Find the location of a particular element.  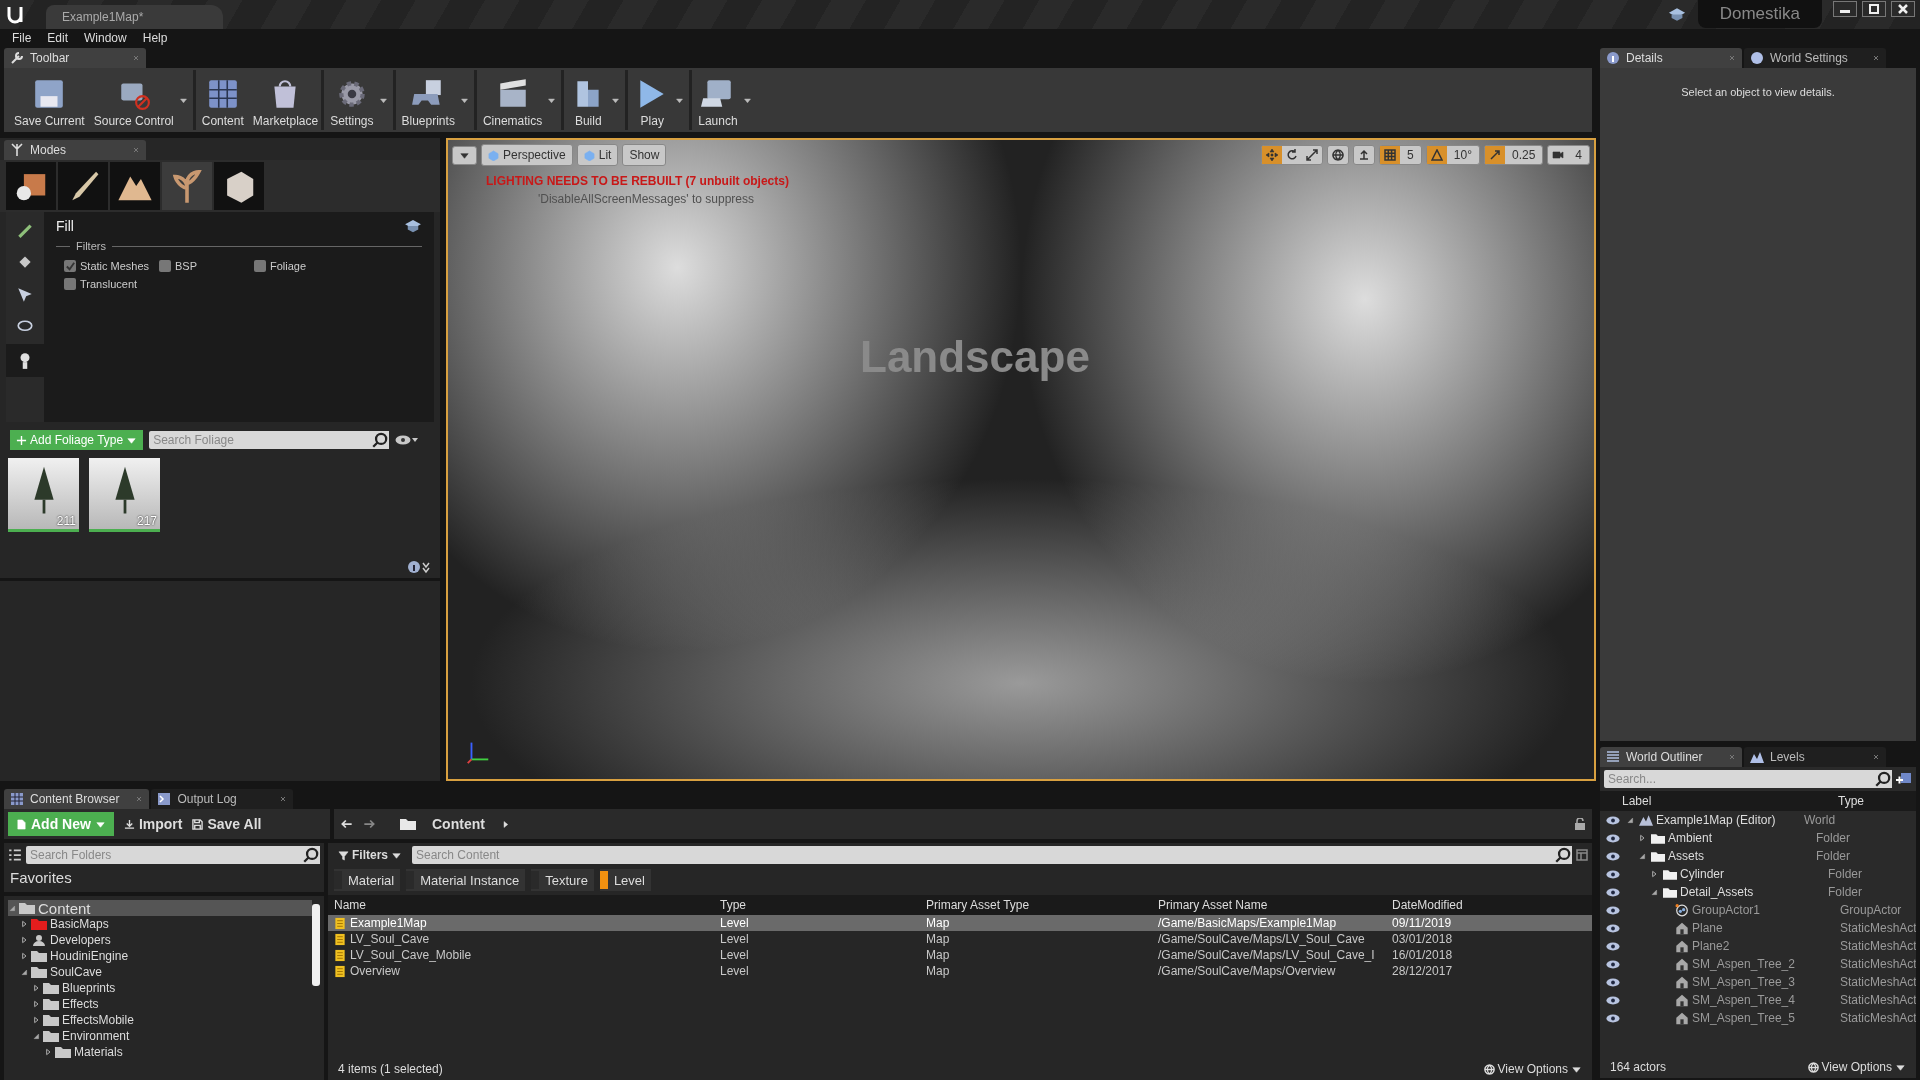

grid-snap-icon is located at coordinates (1390, 155).